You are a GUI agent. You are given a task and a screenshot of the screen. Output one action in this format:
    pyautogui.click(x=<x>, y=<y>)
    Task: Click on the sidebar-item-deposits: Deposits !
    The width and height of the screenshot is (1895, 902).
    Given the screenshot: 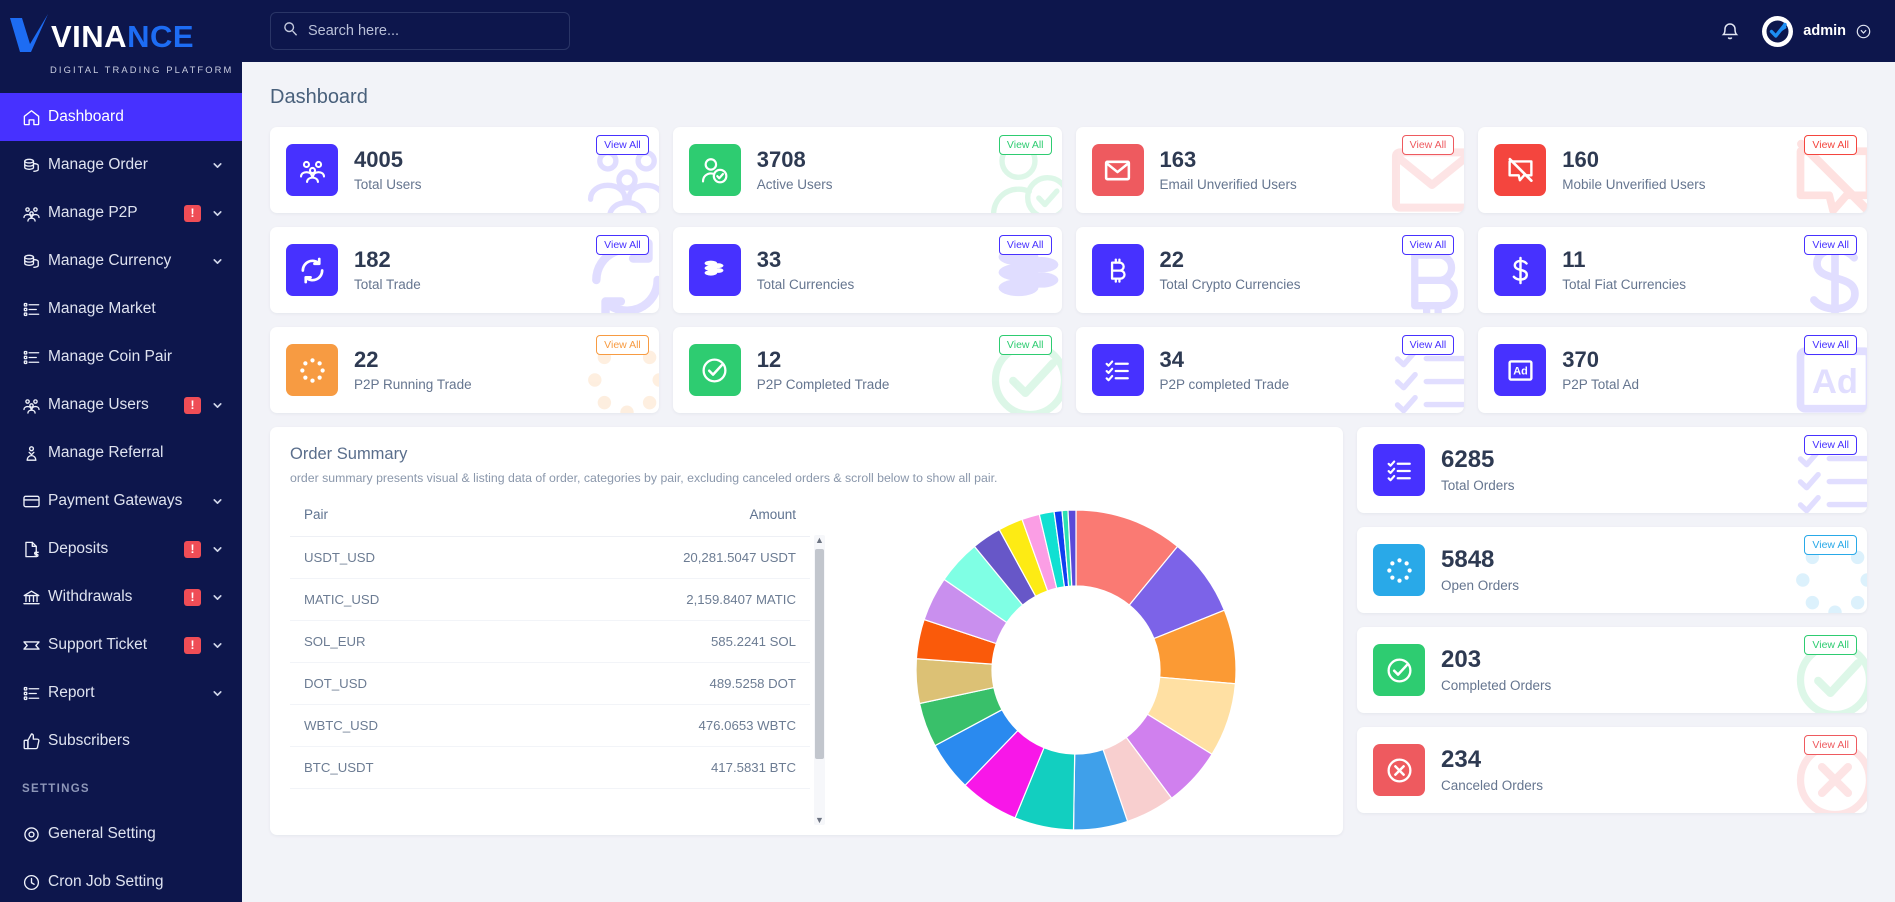 What is the action you would take?
    pyautogui.click(x=121, y=549)
    